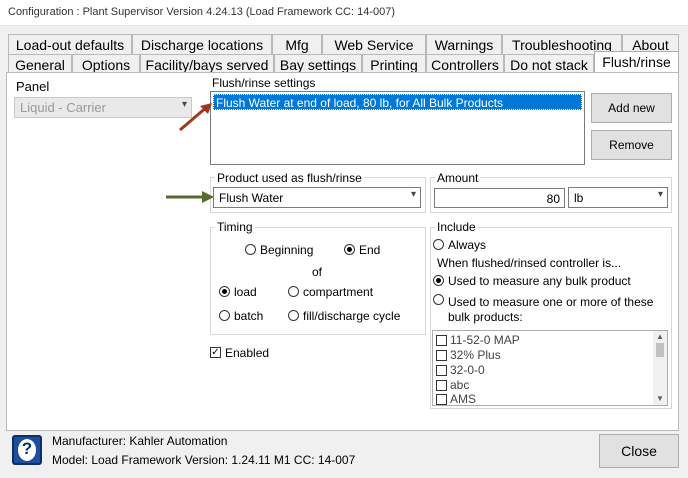  What do you see at coordinates (245, 292) in the screenshot?
I see `timing-load-label: load` at bounding box center [245, 292].